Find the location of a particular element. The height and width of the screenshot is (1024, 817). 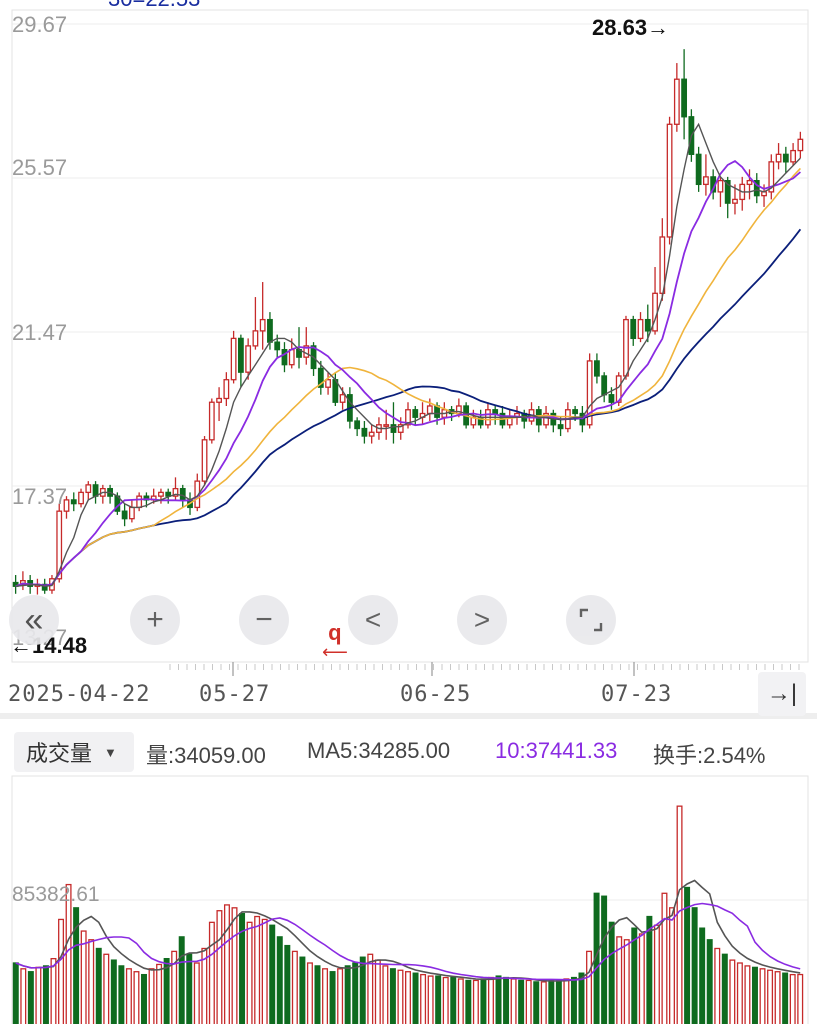

volume-ma10-line is located at coordinates (408, 941).